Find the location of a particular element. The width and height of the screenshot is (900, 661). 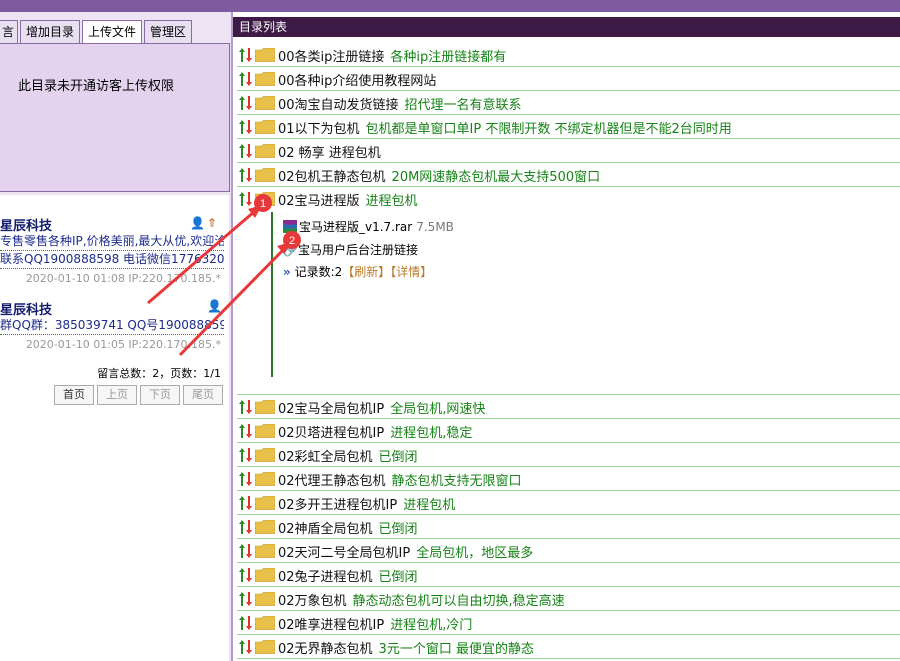

file-item: 宝马进程版_v1.7.rar 7.5MB is located at coordinates (368, 226).